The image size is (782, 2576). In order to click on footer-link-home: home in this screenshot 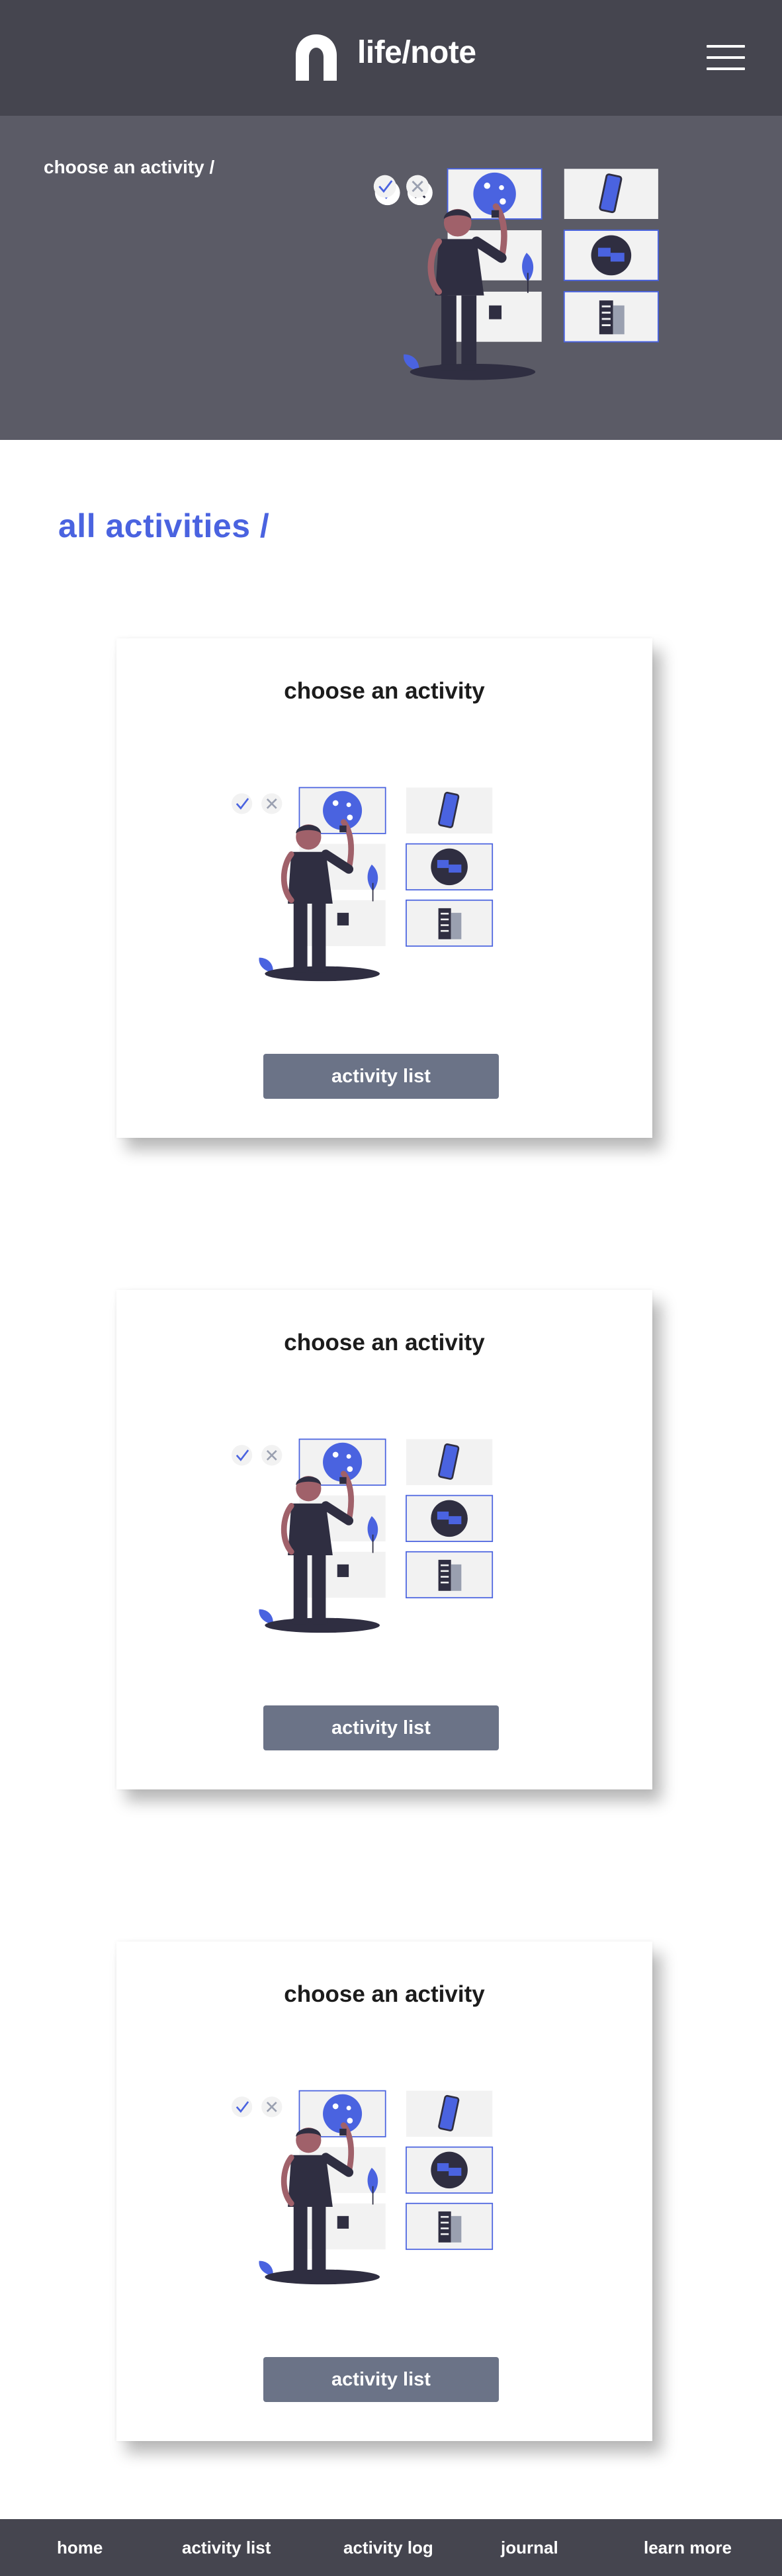, I will do `click(80, 2547)`.